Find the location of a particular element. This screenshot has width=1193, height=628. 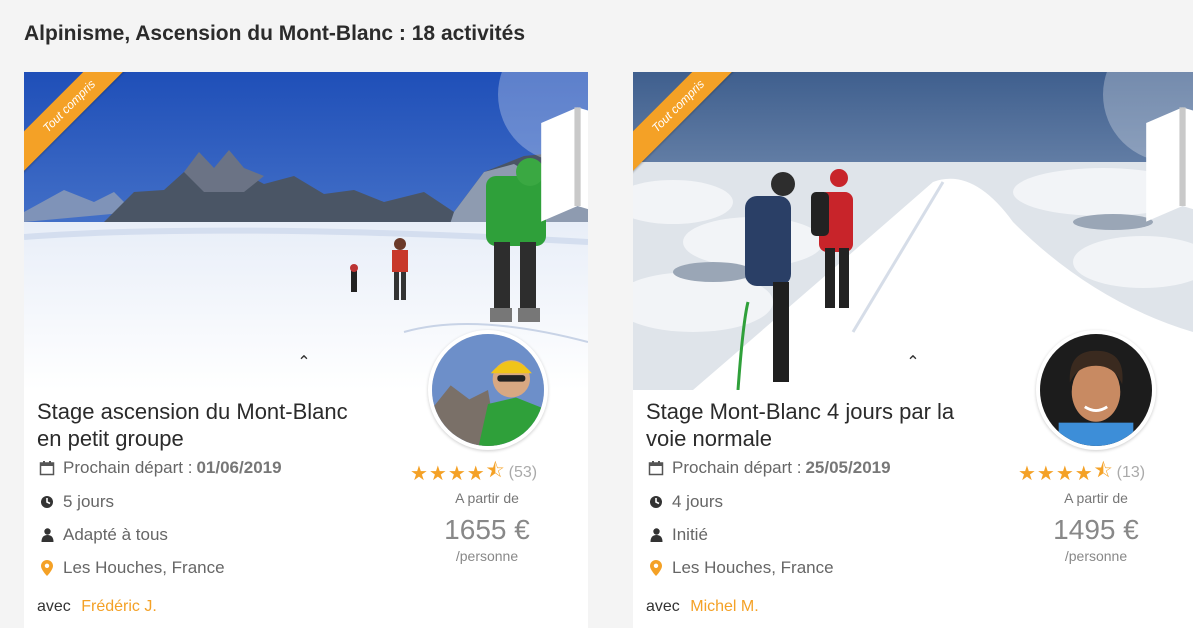

level: Adapté à tous is located at coordinates (102, 535).